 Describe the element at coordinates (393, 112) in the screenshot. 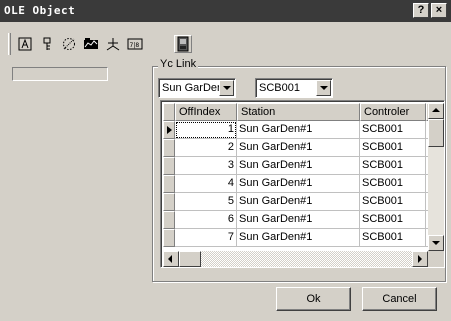

I see `column-header-controler: Controler` at that location.